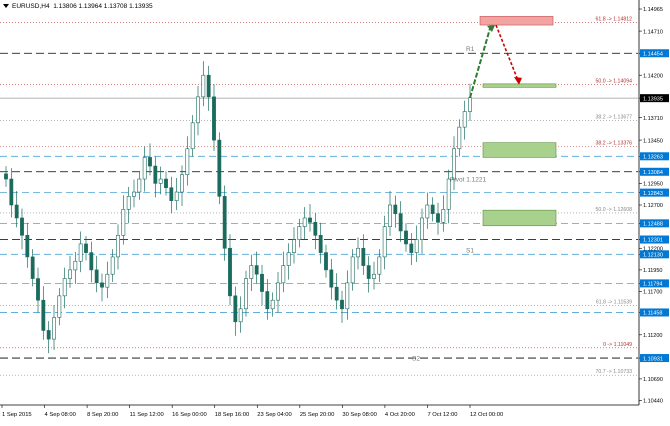 This screenshot has height=426, width=670. What do you see at coordinates (653, 10) in the screenshot?
I see `price-tick-label: 1.14965` at bounding box center [653, 10].